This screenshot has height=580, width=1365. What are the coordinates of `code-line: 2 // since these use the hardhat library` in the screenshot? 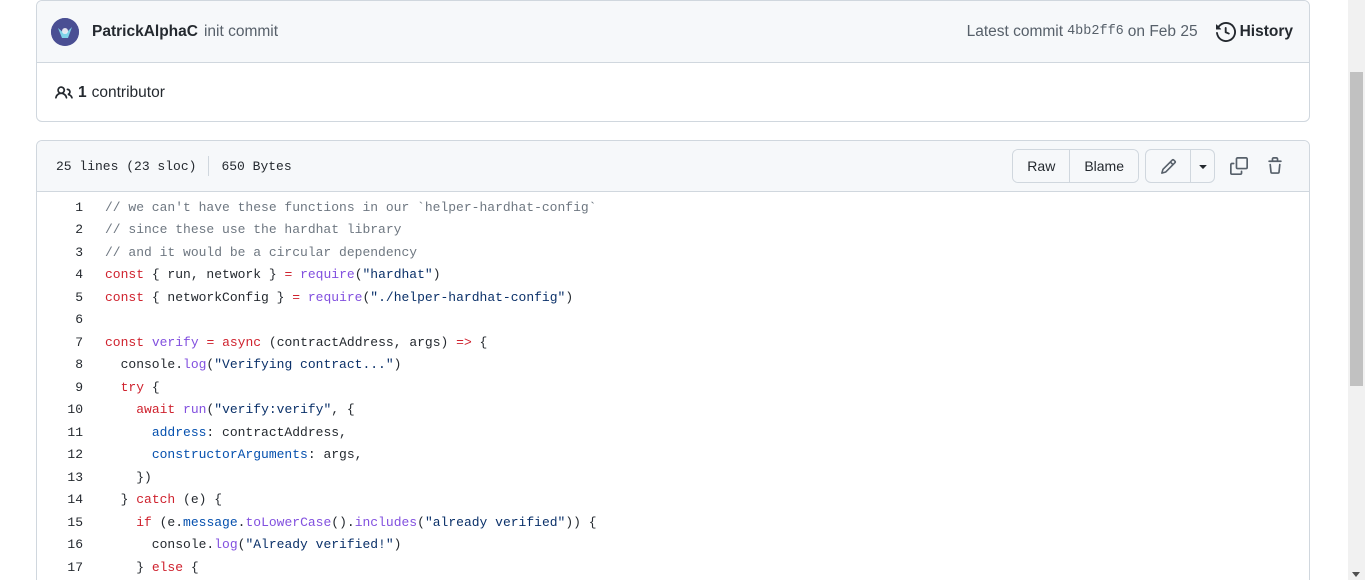 It's located at (673, 230).